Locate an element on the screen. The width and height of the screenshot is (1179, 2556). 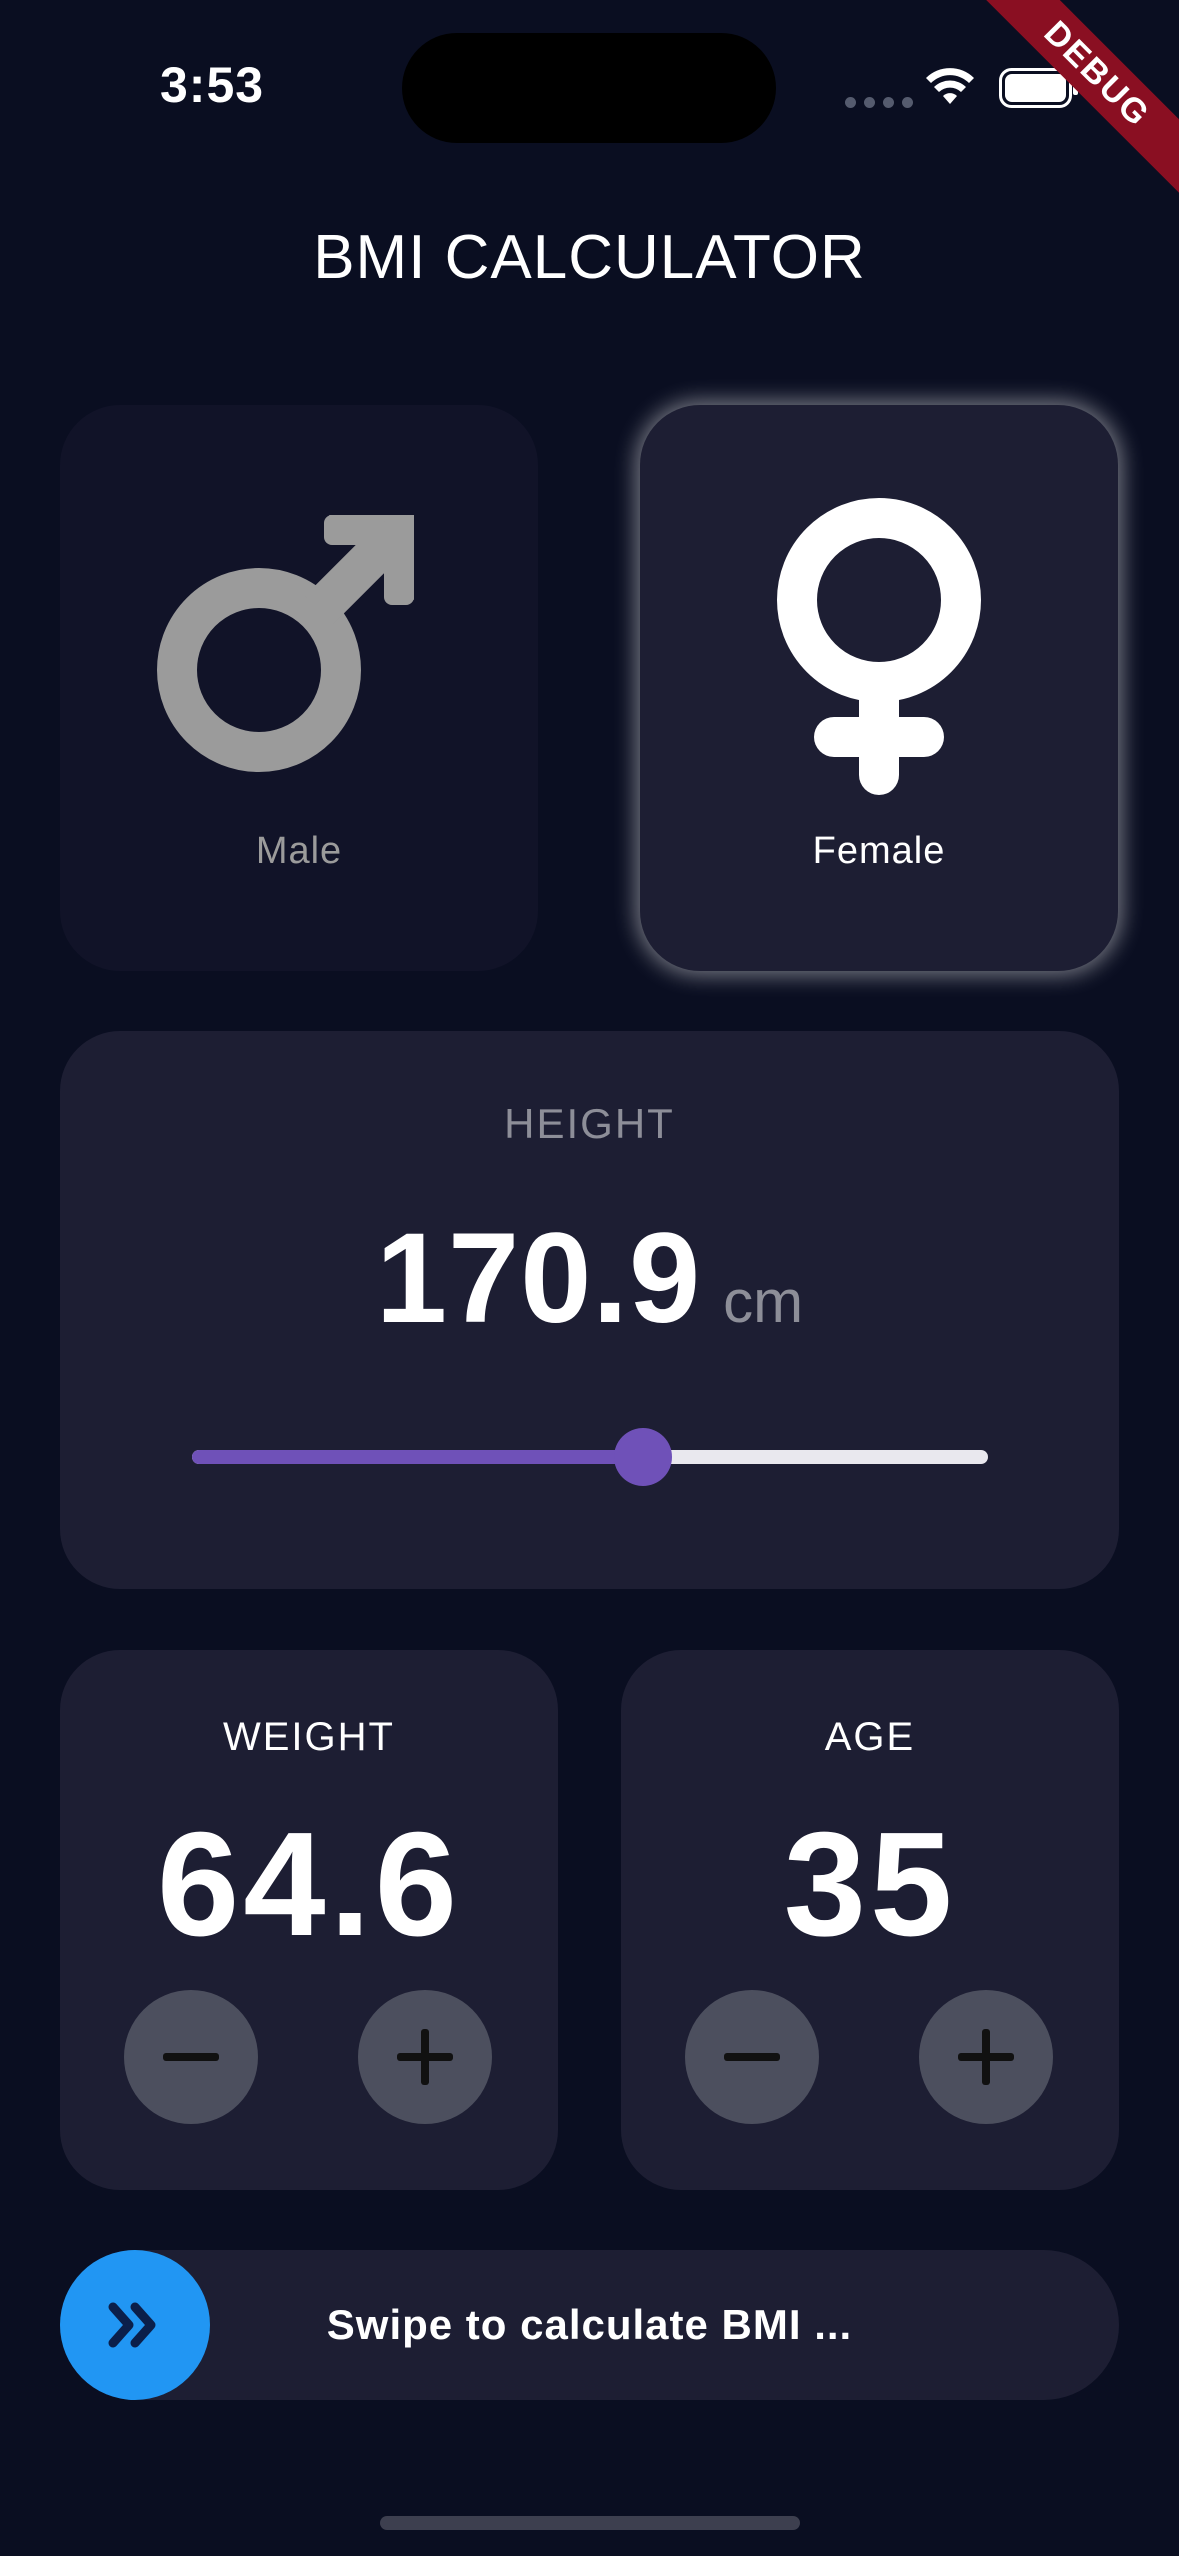
cellular-signal-icon is located at coordinates (879, 102).